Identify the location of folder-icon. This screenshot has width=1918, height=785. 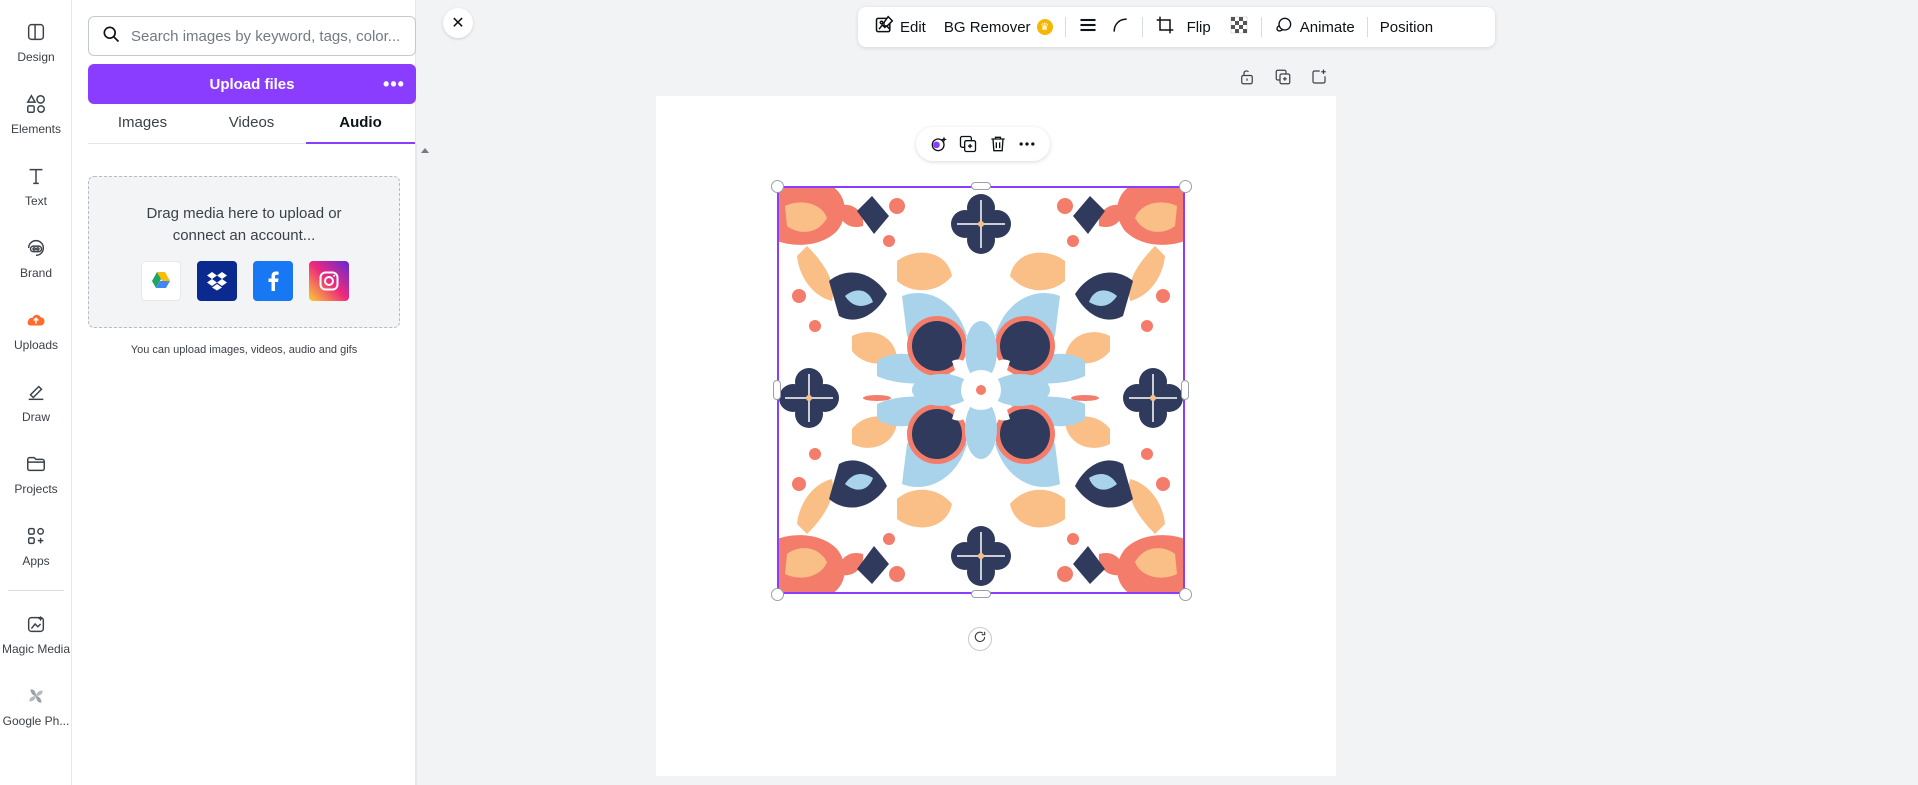
(36, 464).